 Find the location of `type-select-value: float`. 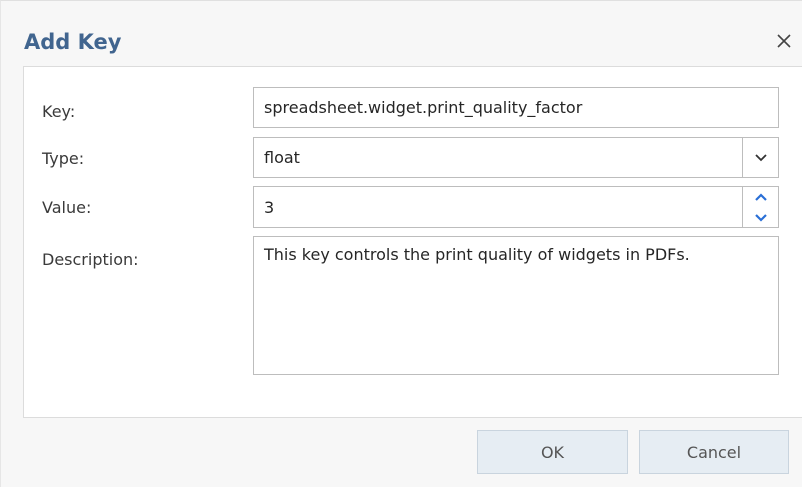

type-select-value: float is located at coordinates (282, 157).